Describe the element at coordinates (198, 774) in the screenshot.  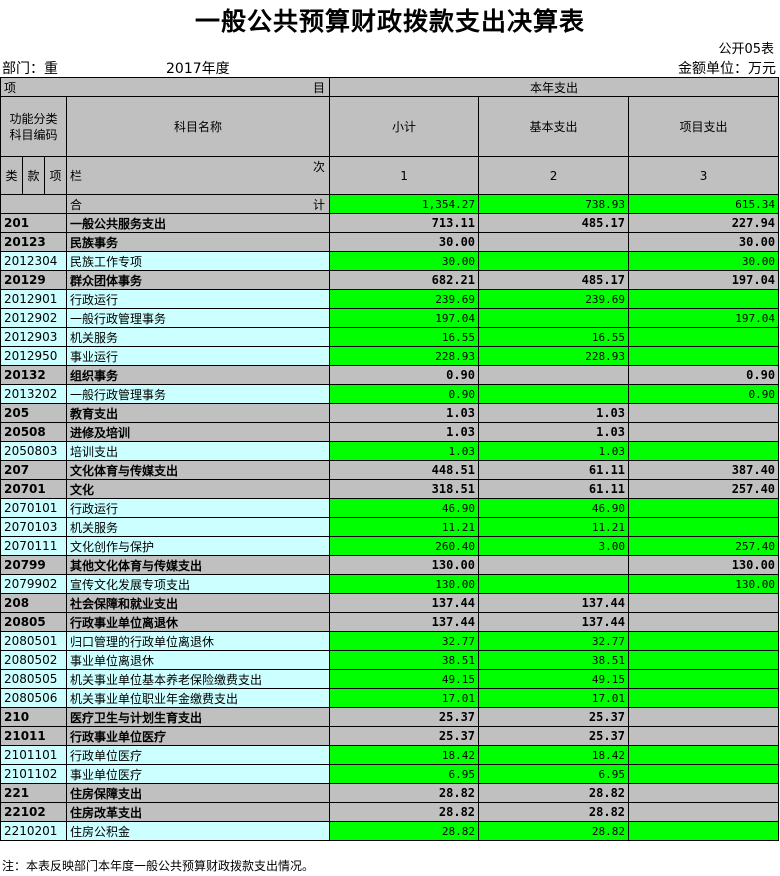
I see `row-name: 事业单位医疗` at that location.